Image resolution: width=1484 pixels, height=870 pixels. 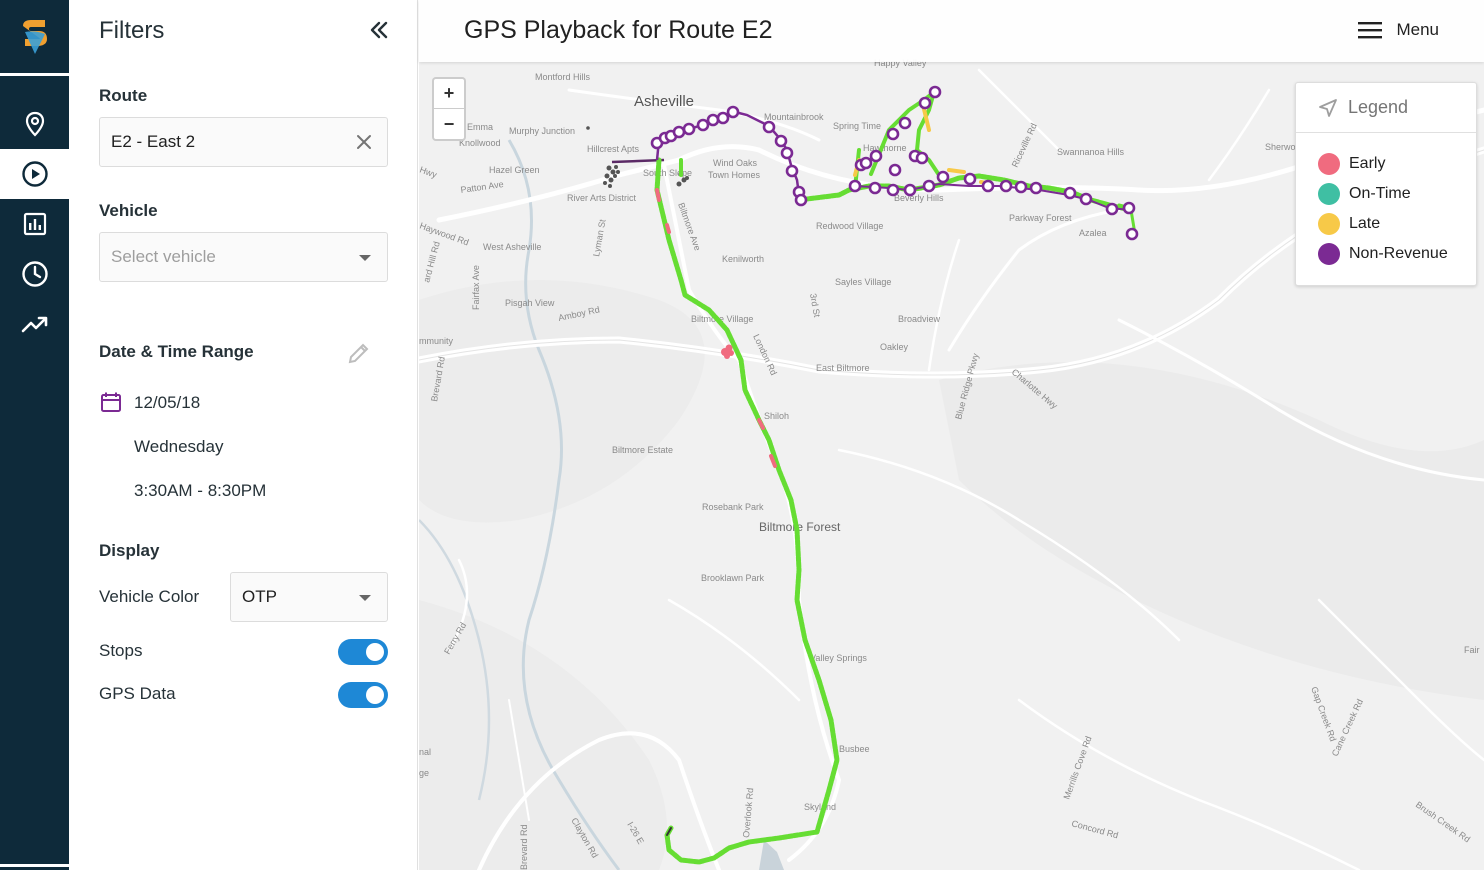 What do you see at coordinates (794, 117) in the screenshot?
I see `svg-text: Mountainbrook` at bounding box center [794, 117].